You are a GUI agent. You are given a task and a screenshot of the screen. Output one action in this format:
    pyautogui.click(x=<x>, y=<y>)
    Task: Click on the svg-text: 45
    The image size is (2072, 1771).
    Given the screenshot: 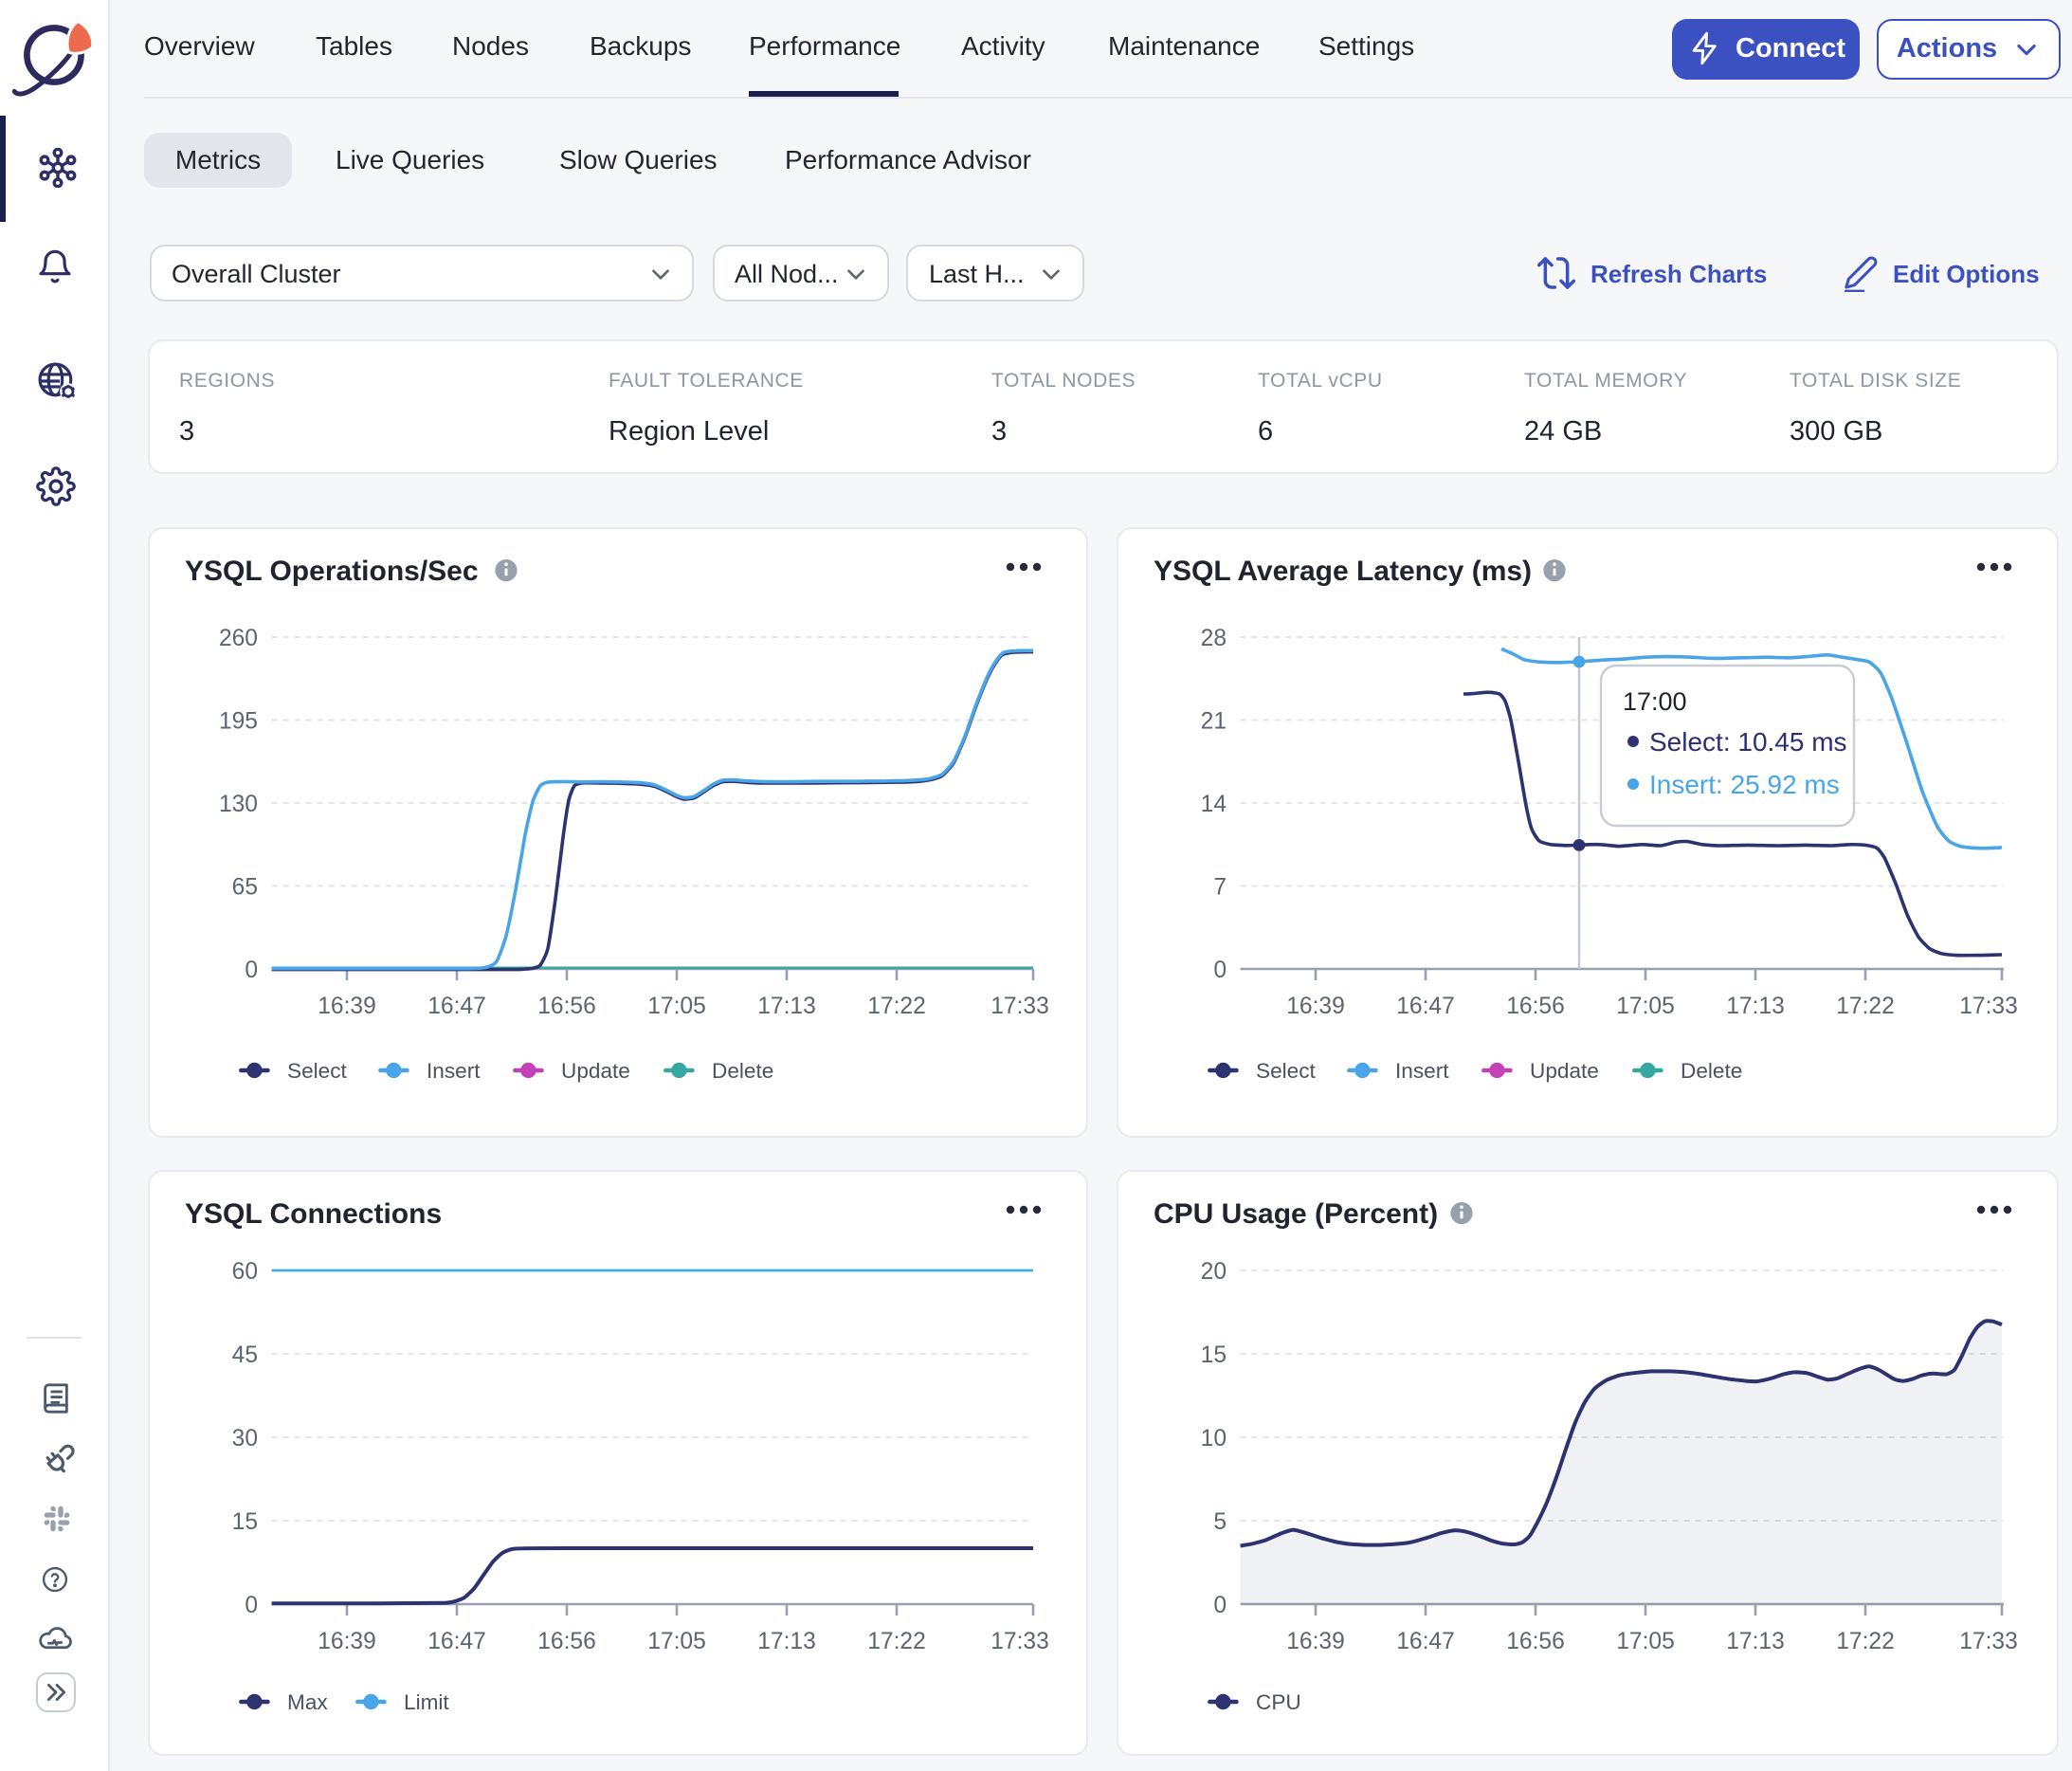 What is the action you would take?
    pyautogui.click(x=245, y=1355)
    